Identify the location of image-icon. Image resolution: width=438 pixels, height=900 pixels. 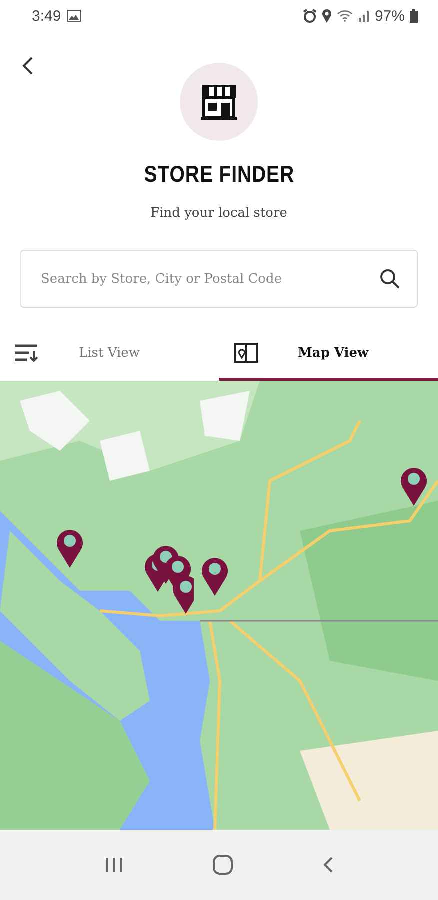
(74, 16).